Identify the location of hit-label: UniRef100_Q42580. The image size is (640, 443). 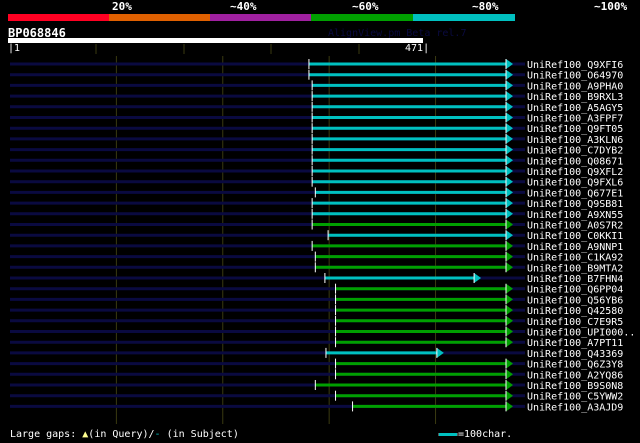
(575, 311).